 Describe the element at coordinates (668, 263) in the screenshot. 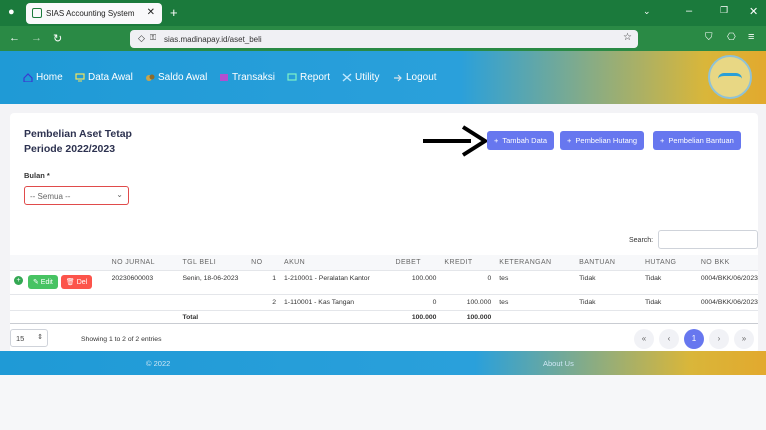

I see `header-hutang: HUTANG` at that location.